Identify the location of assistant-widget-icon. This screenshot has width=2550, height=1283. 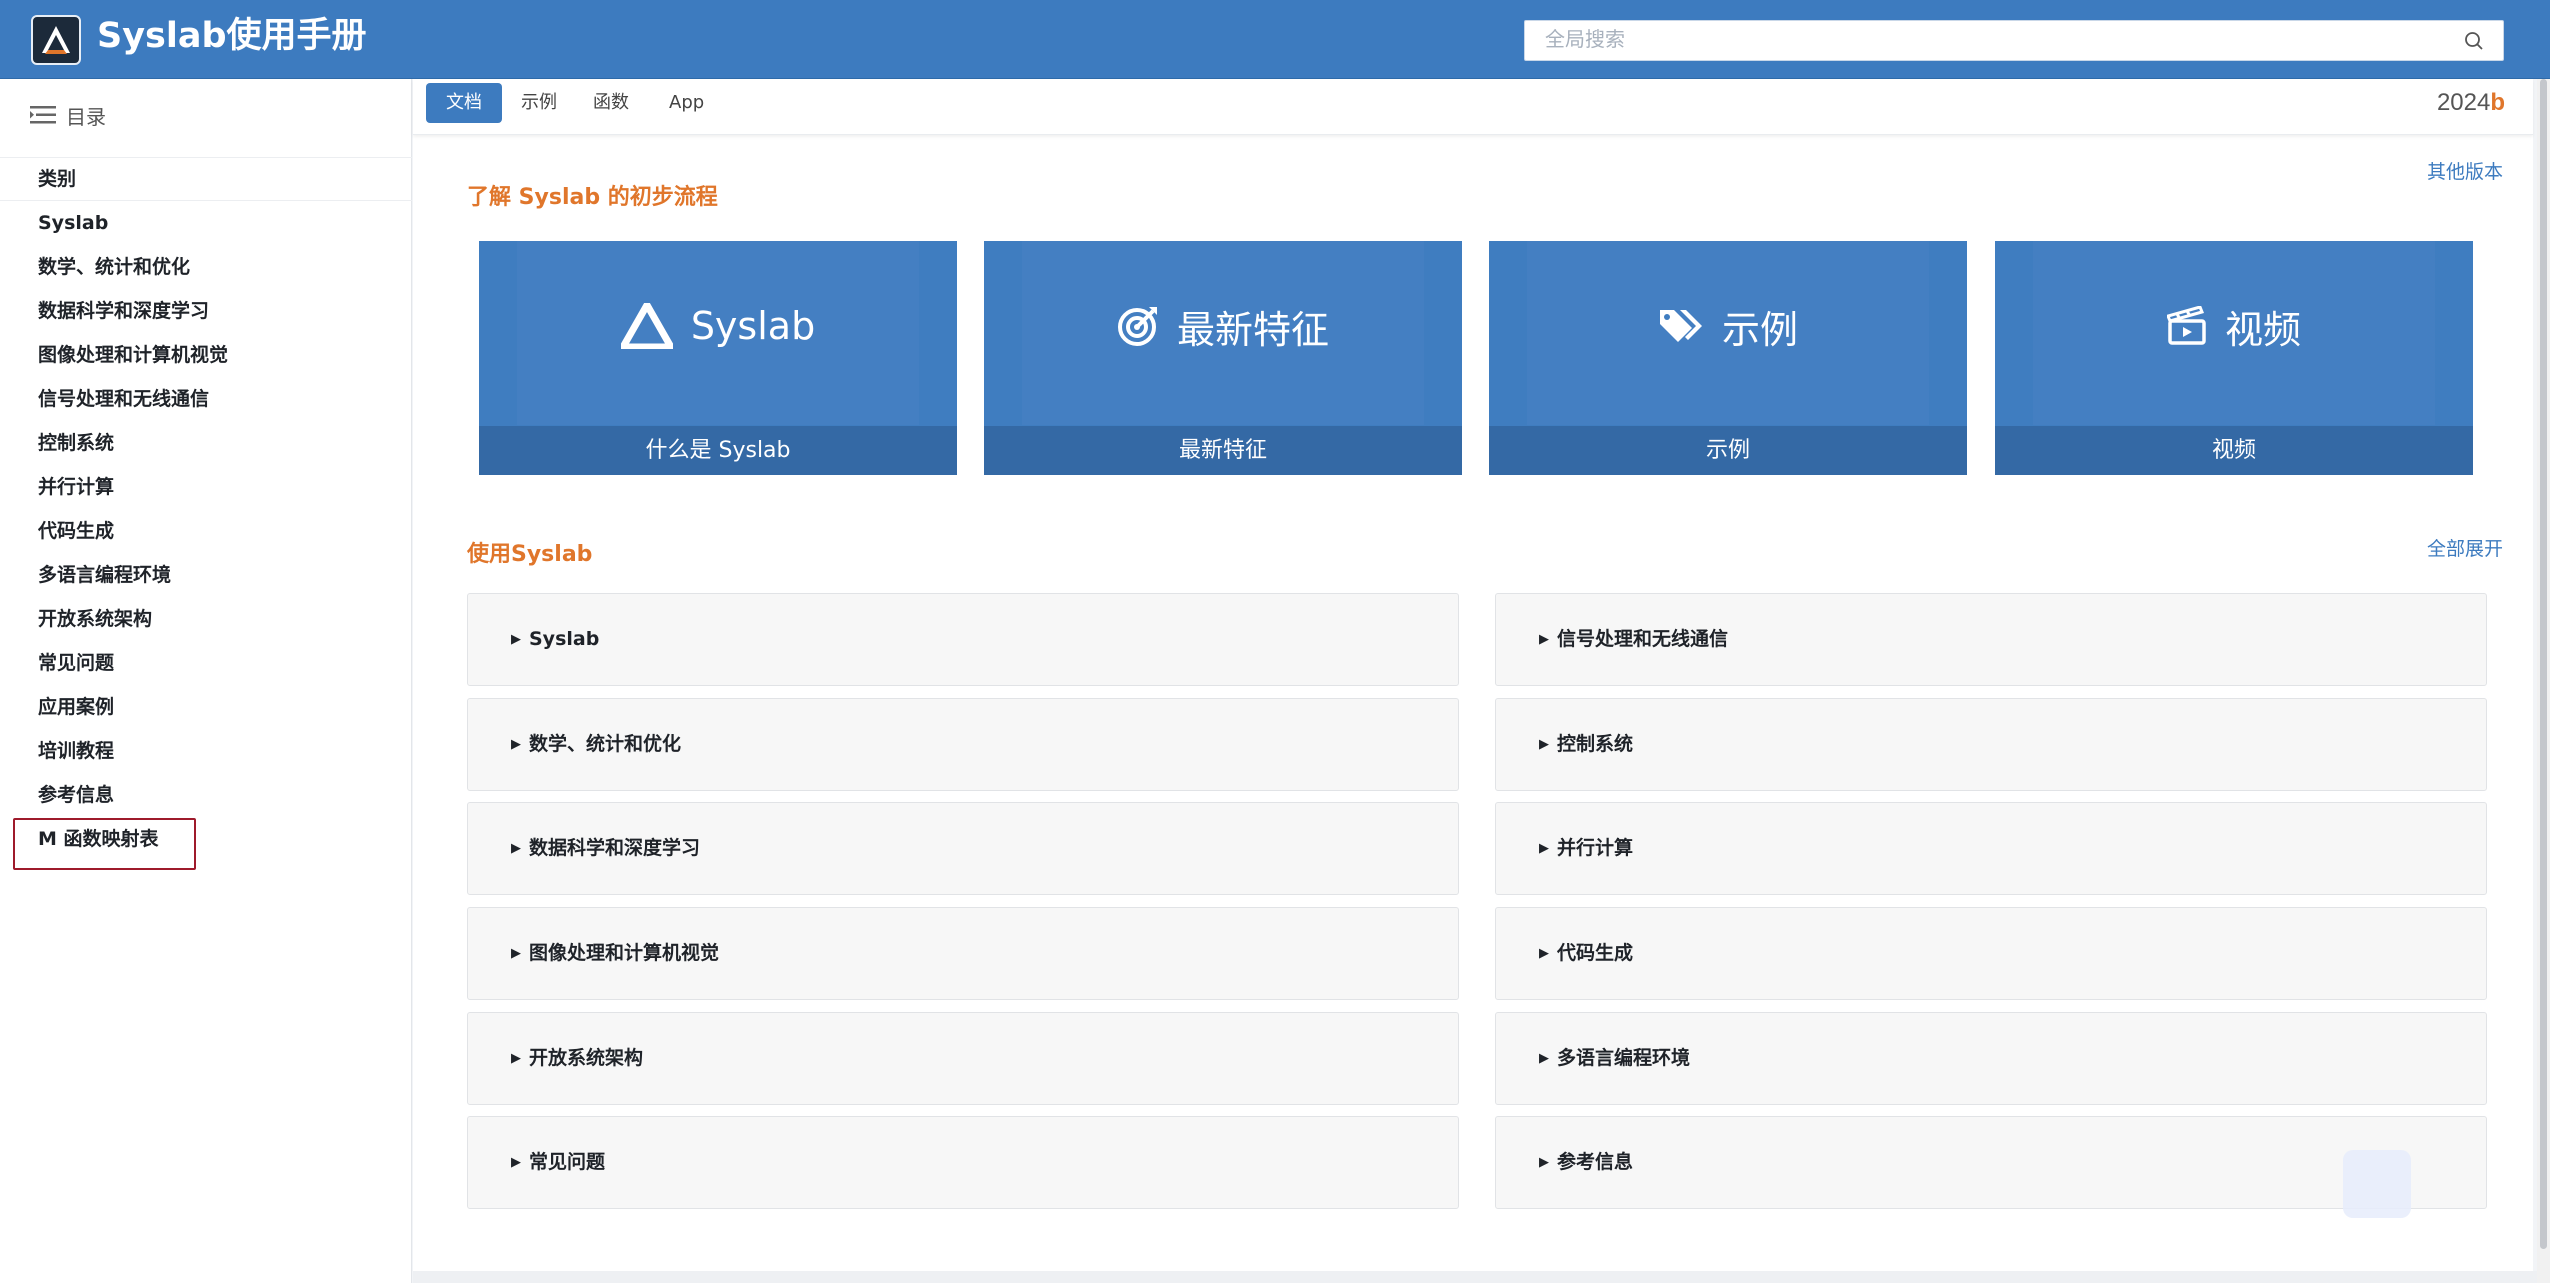
(2377, 1184).